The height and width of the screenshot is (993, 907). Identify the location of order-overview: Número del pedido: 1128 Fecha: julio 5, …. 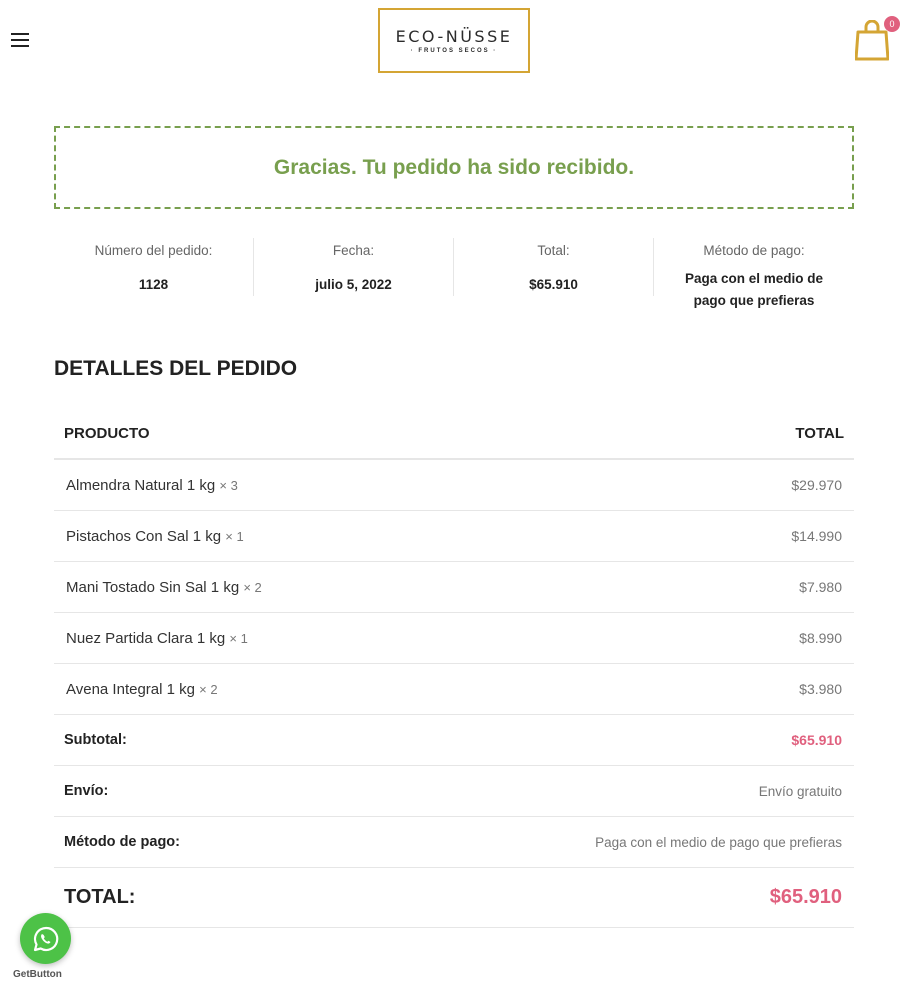
(454, 278).